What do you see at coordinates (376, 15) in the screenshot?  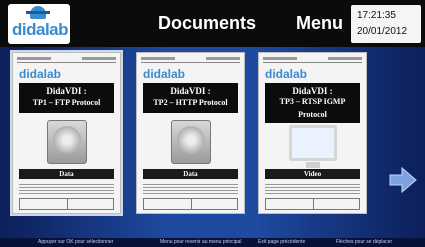 I see `clock-time: 17:21:35` at bounding box center [376, 15].